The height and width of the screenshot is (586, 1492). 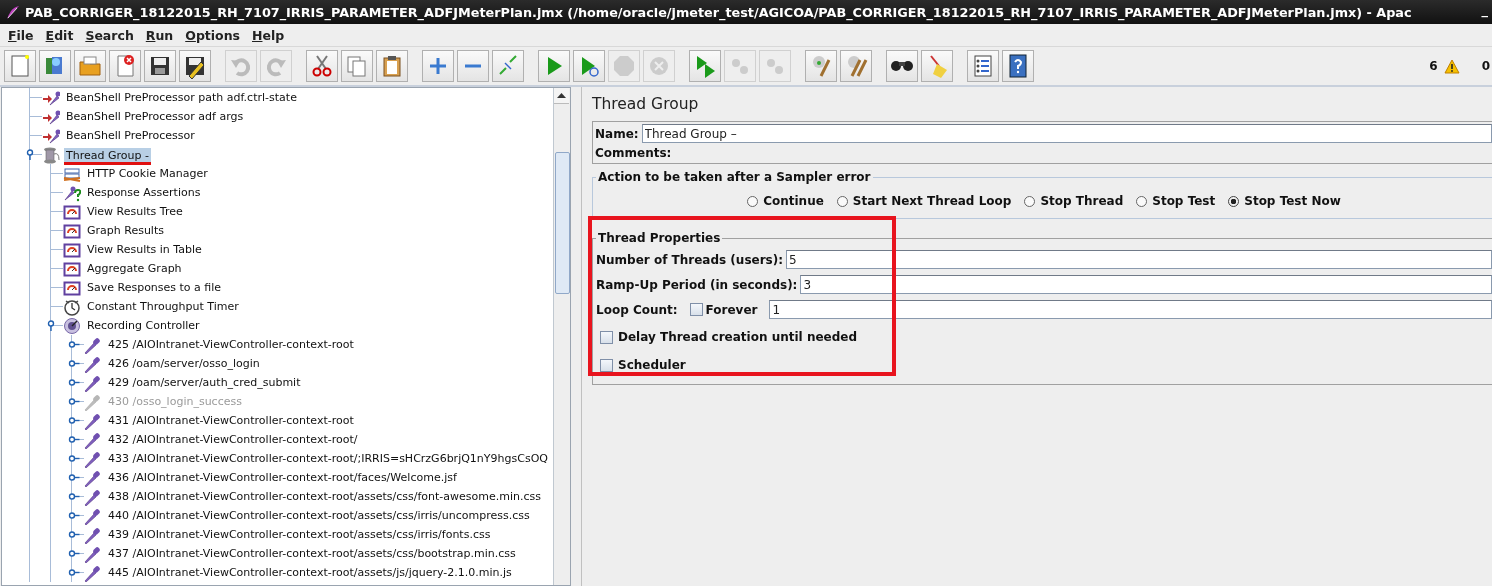 I want to click on clear-button, so click(x=821, y=66).